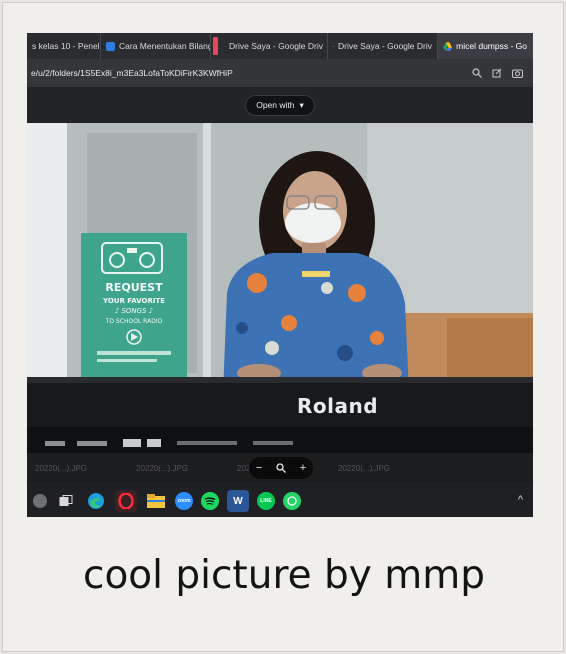 This screenshot has width=566, height=654. I want to click on zoom-controls: − +, so click(281, 468).